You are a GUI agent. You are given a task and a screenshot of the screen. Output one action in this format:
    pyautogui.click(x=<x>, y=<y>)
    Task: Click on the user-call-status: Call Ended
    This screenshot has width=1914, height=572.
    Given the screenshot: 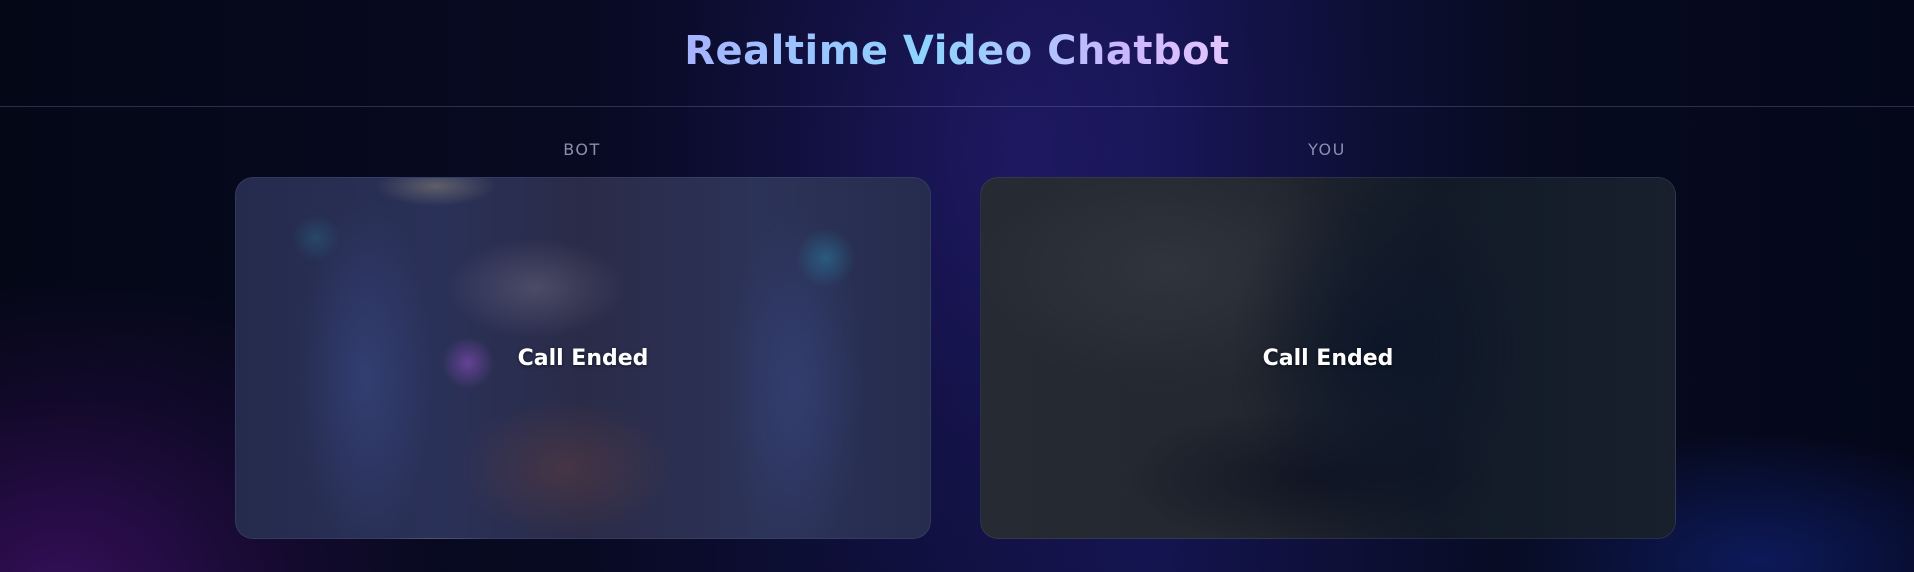 What is the action you would take?
    pyautogui.click(x=1328, y=358)
    